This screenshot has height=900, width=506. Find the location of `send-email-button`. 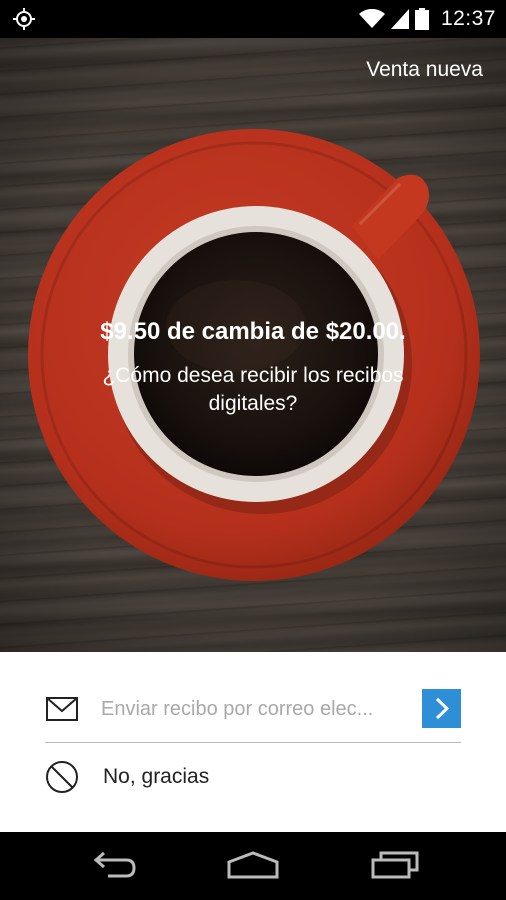

send-email-button is located at coordinates (441, 708).